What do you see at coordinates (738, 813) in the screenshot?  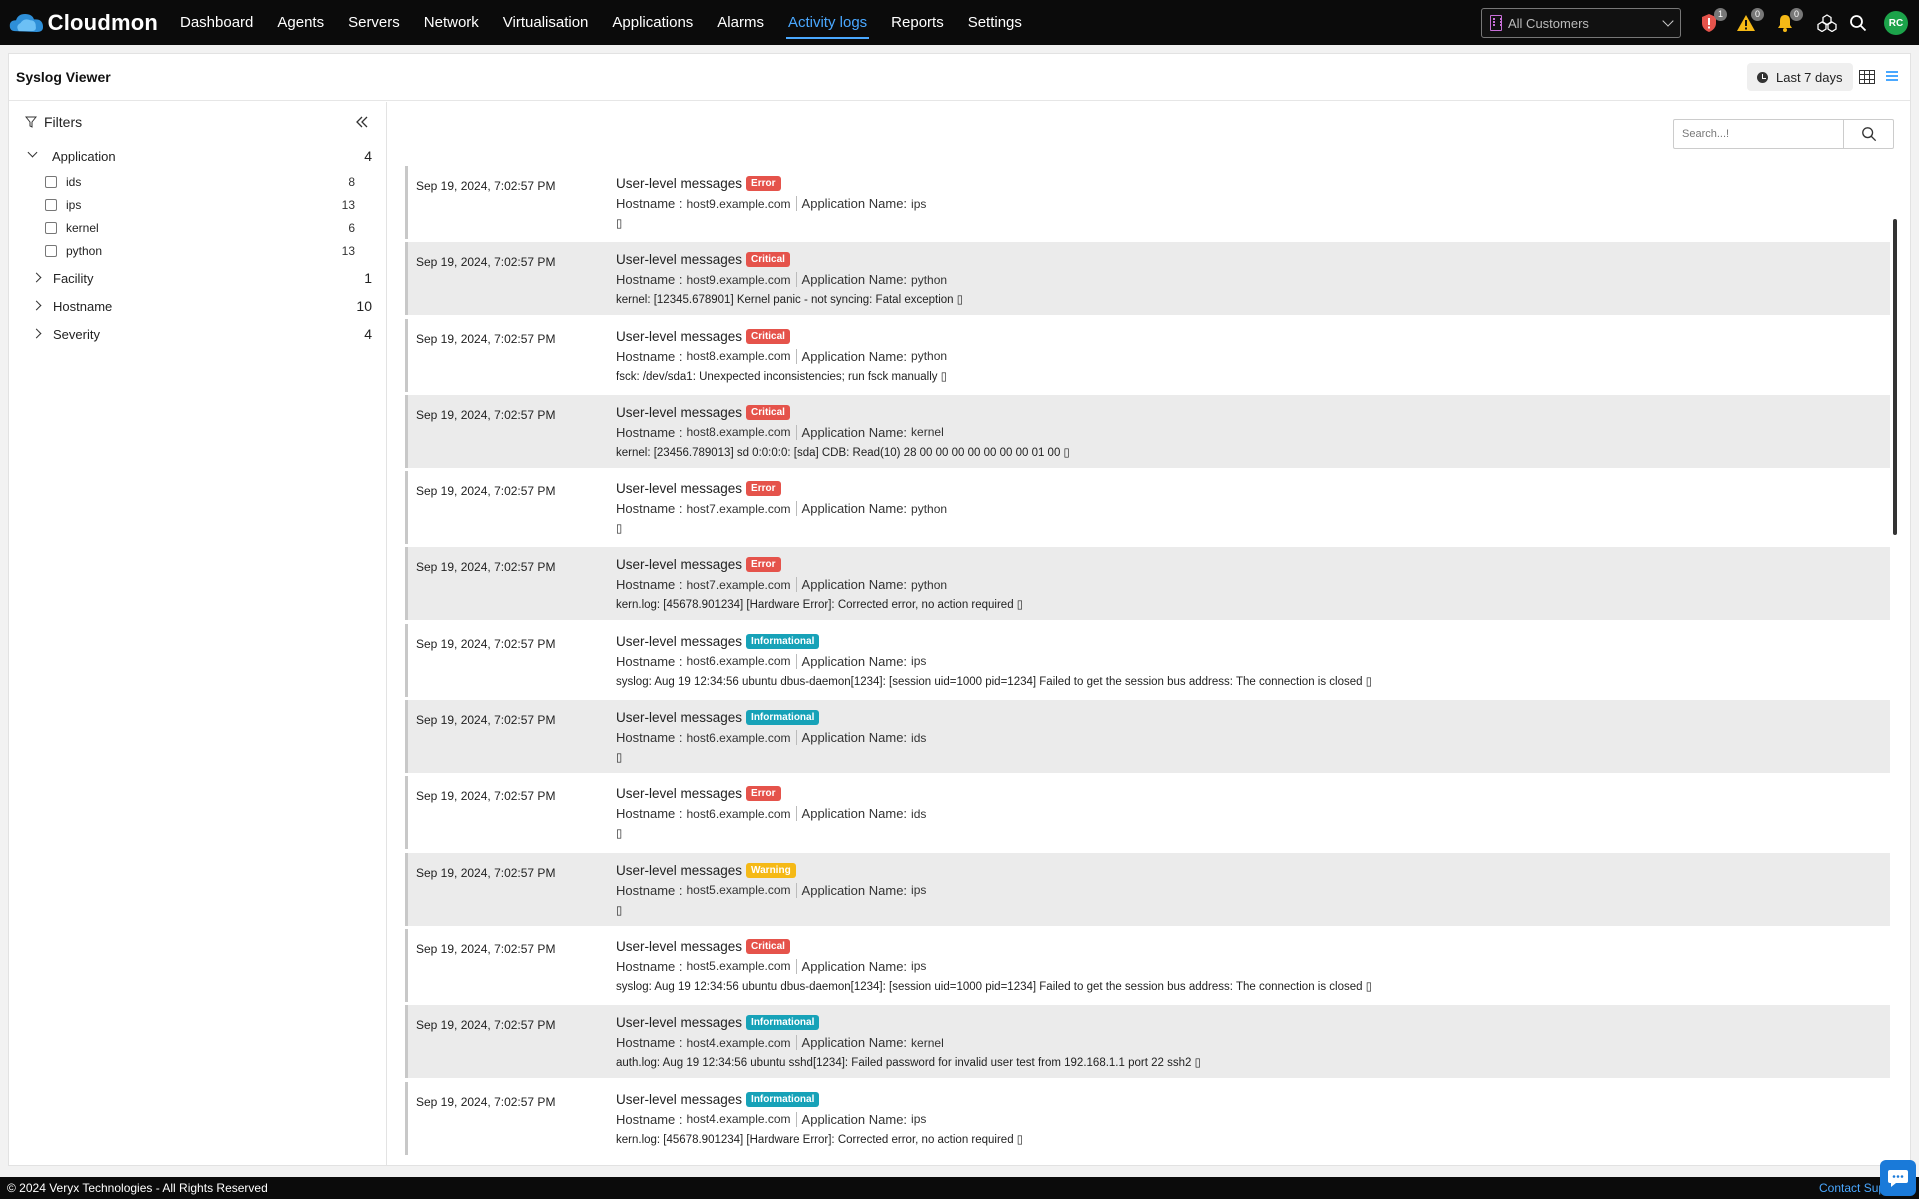 I see `hostname-value: host6.example.com` at bounding box center [738, 813].